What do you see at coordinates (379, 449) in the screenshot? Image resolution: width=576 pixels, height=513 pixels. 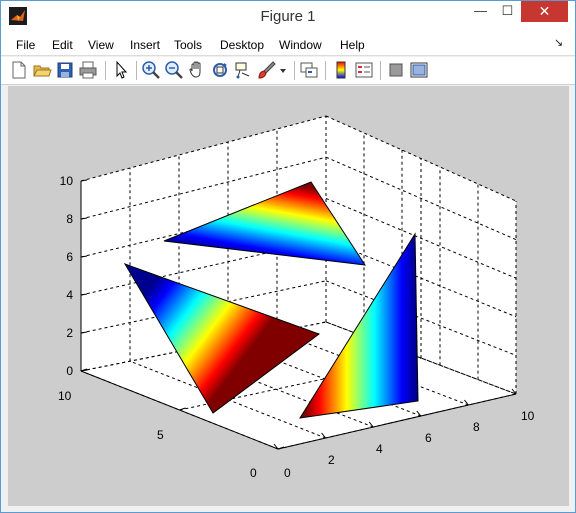 I see `x-tick-label: 4` at bounding box center [379, 449].